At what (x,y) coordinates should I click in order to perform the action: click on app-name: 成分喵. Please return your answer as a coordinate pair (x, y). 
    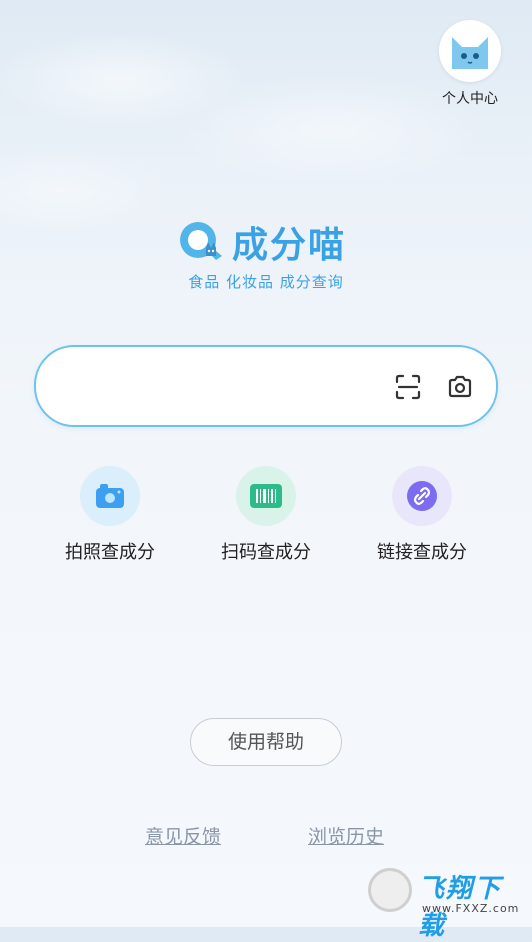
    Looking at the image, I should click on (289, 245).